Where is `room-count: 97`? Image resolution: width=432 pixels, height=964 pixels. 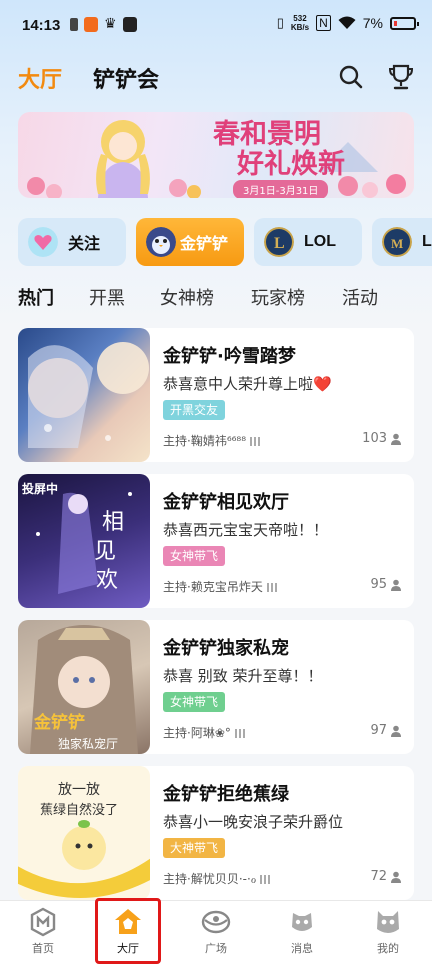 room-count: 97 is located at coordinates (386, 730).